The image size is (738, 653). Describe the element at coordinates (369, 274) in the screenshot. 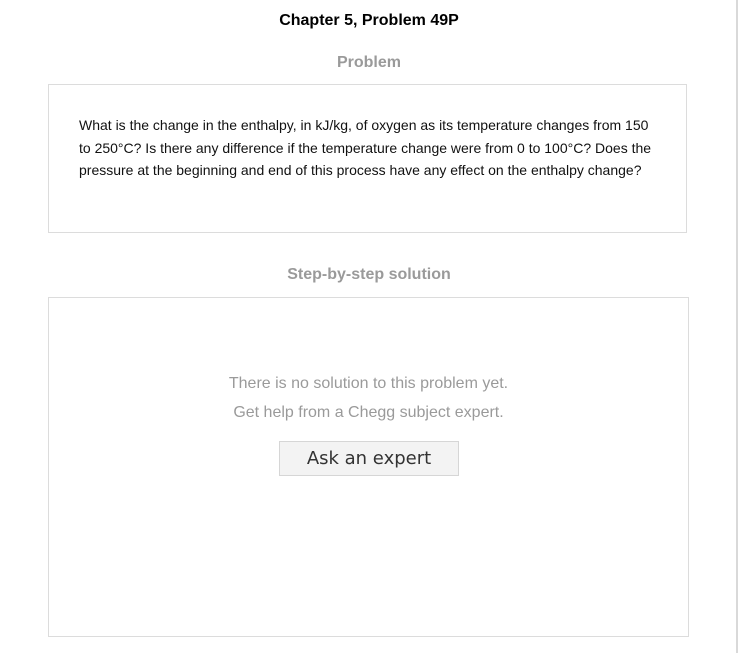

I see `solution-heading: Step-by-step solution` at that location.